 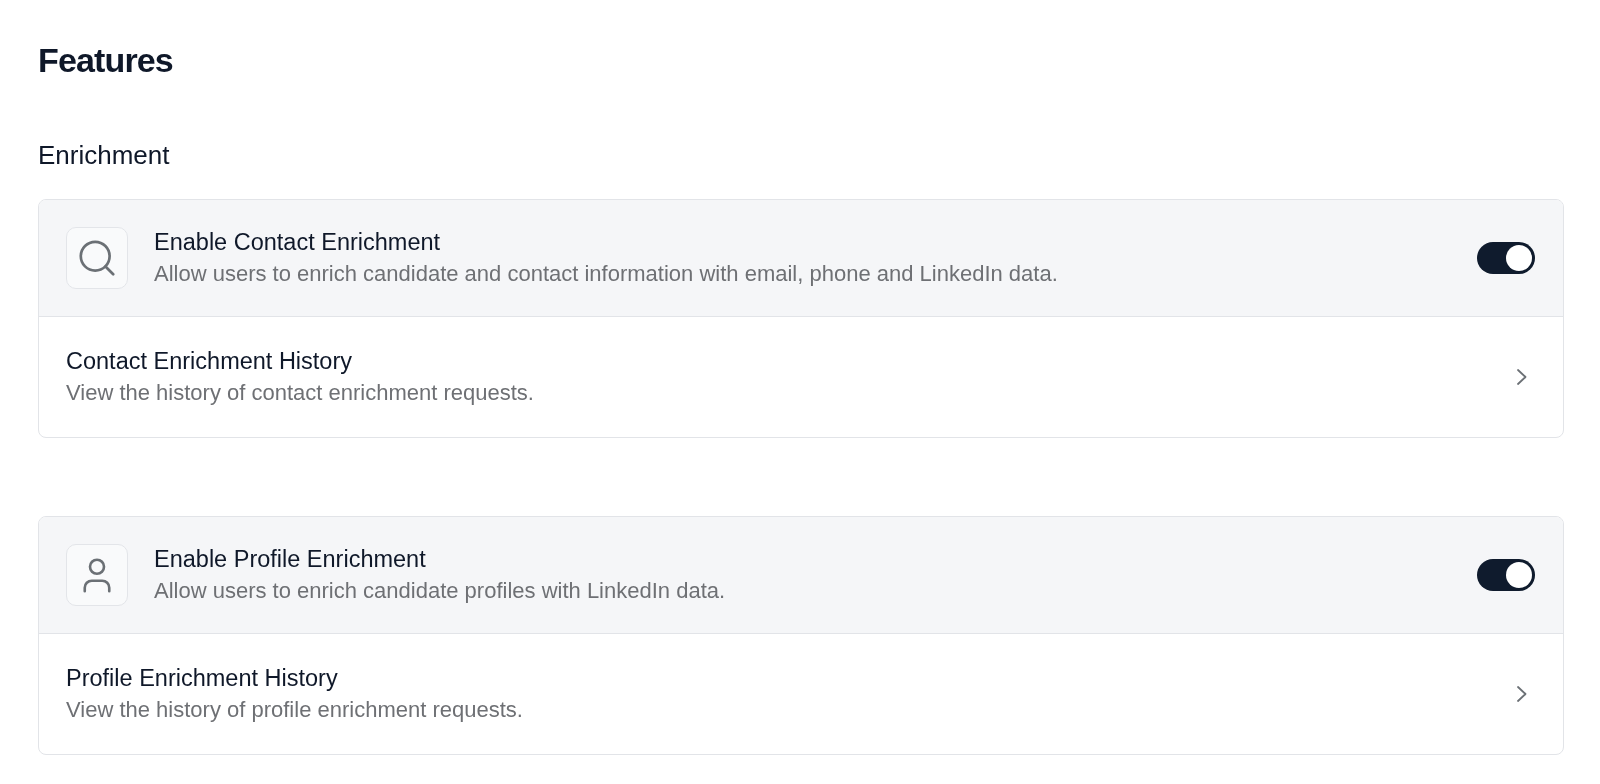 I want to click on setting-description: Allow users to enrich candidate profiles with LinkedIn data., so click(x=440, y=591).